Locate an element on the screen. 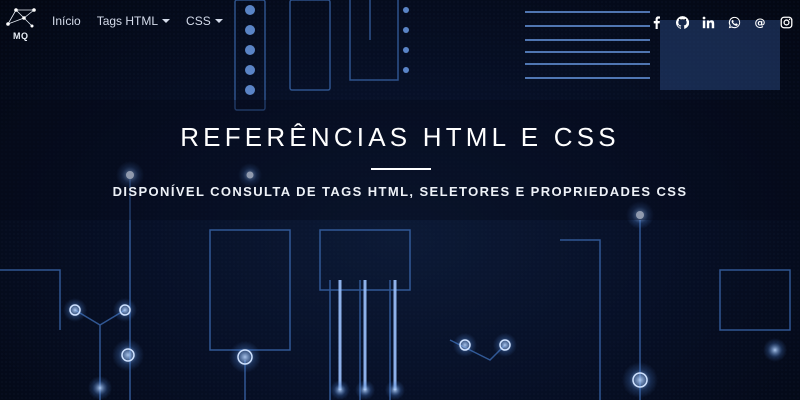  nav-item-tags-html: Tags HTML is located at coordinates (133, 21).